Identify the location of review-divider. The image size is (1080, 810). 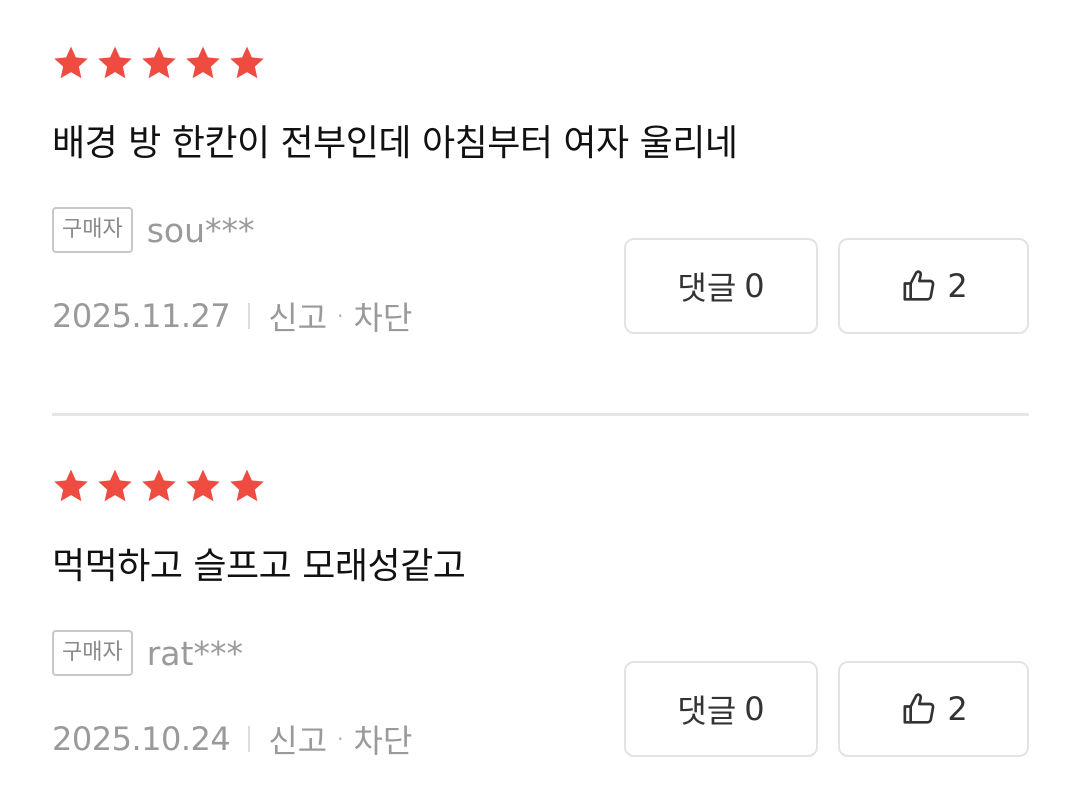
(540, 414).